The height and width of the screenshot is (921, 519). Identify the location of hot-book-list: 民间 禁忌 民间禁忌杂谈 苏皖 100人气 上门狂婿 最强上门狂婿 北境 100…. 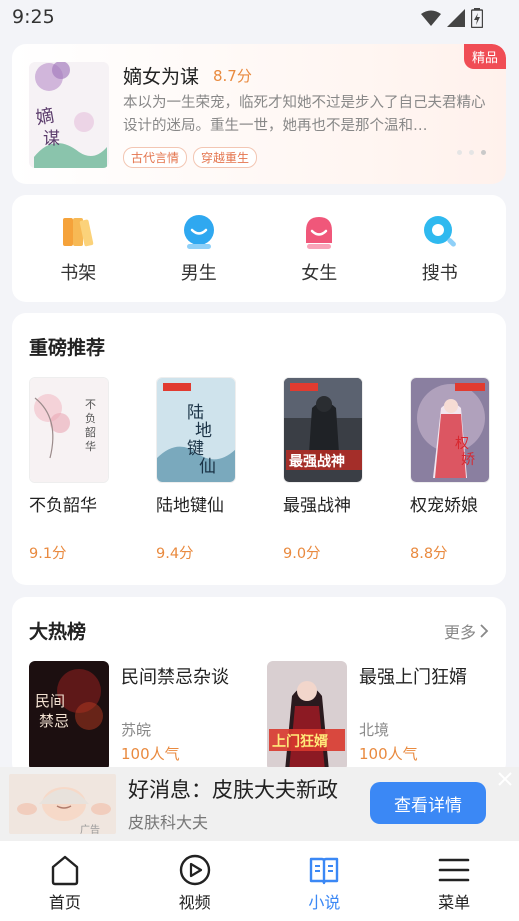
(248, 716).